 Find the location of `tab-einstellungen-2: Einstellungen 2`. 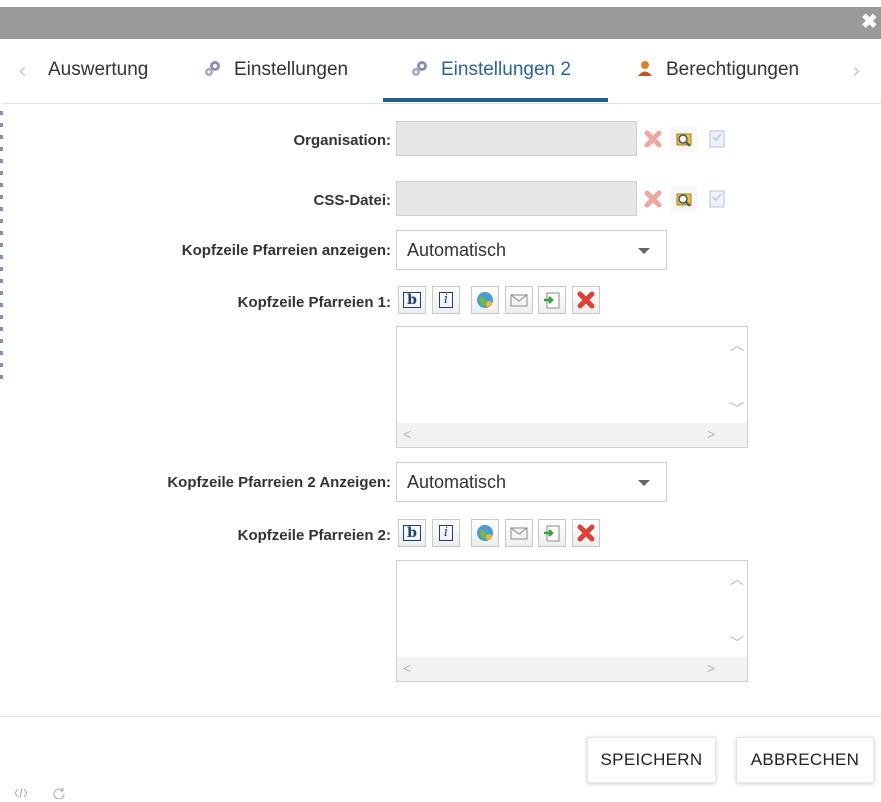

tab-einstellungen-2: Einstellungen 2 is located at coordinates (491, 73).